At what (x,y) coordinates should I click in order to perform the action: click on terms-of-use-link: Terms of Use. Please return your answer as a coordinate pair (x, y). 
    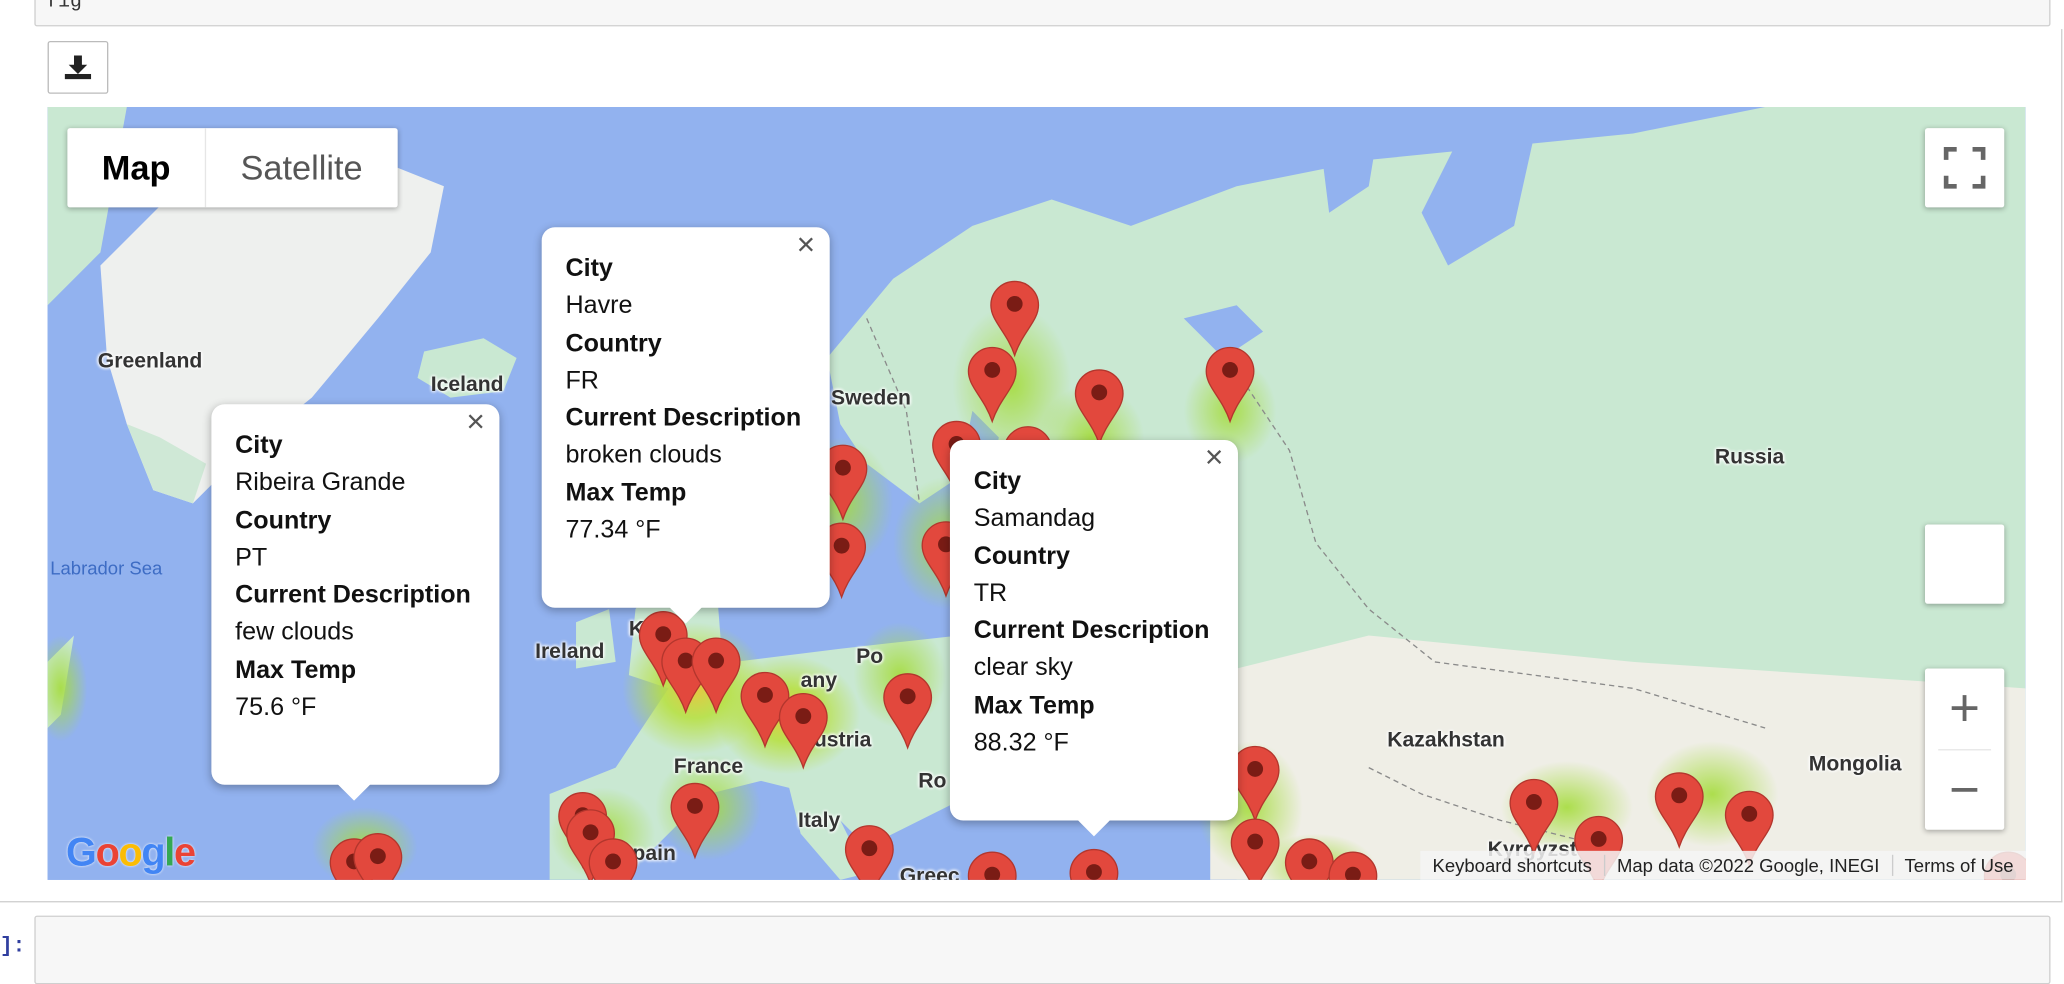
    Looking at the image, I should click on (1959, 865).